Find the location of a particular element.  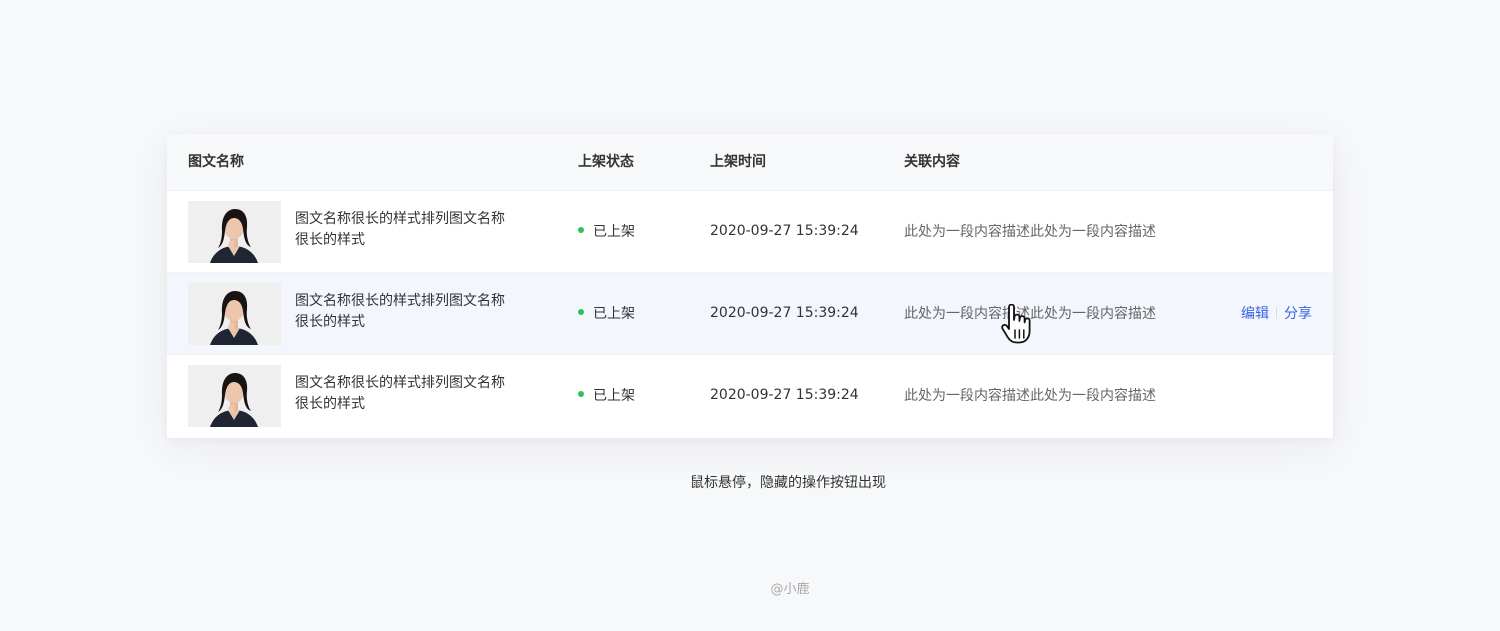

caption-text: 鼠标悬停，隐藏的操作按钮出现 is located at coordinates (788, 483).